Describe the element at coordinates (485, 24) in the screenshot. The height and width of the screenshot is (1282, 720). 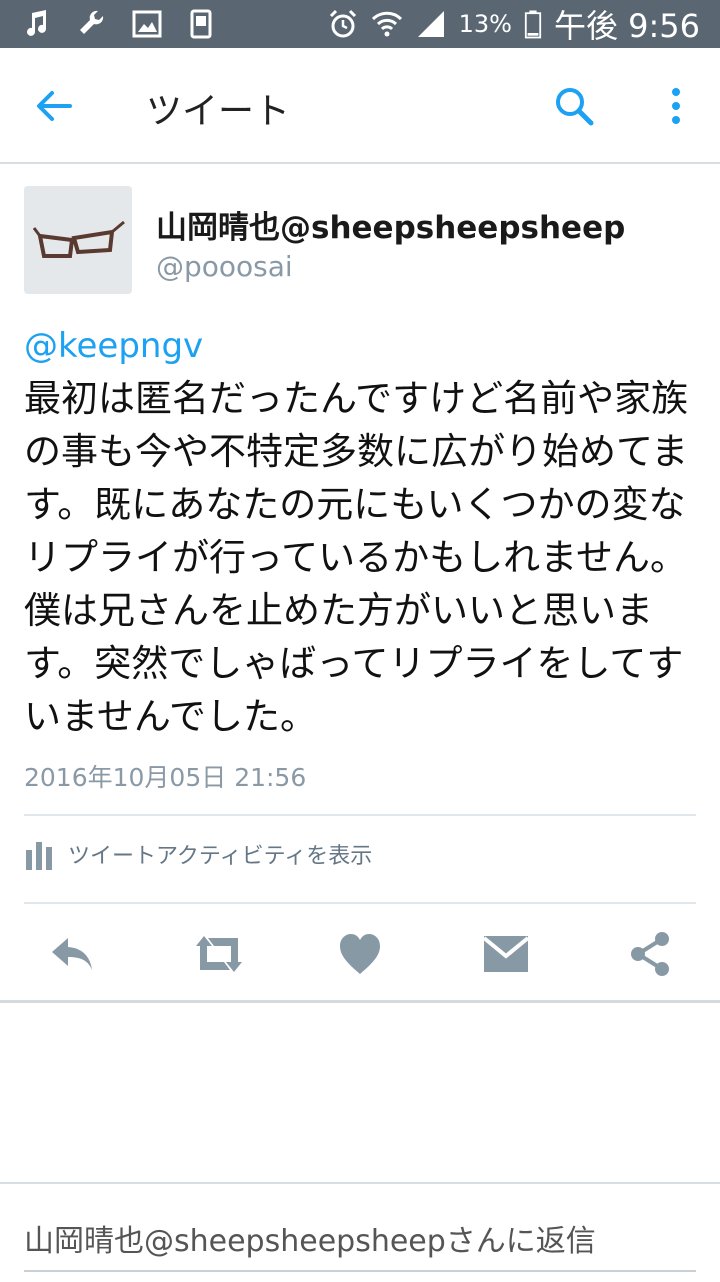
I see `battery-percent: 13%` at that location.